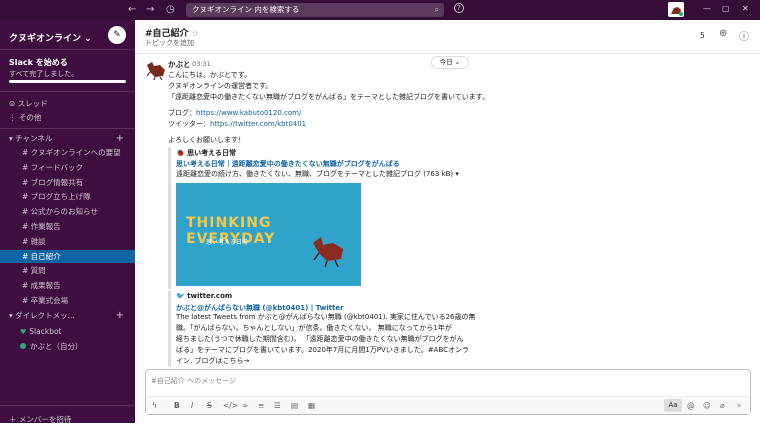  What do you see at coordinates (315, 10) in the screenshot?
I see `search-input: クヌギオンライン 内を検索する ⌕` at bounding box center [315, 10].